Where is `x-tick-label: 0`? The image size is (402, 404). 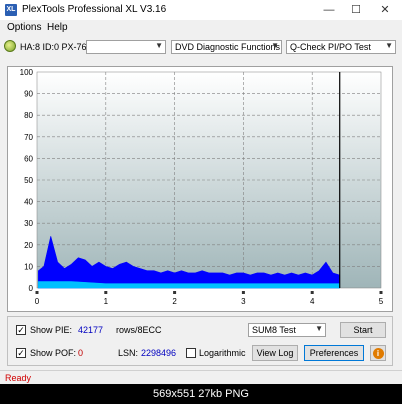 x-tick-label: 0 is located at coordinates (37, 301).